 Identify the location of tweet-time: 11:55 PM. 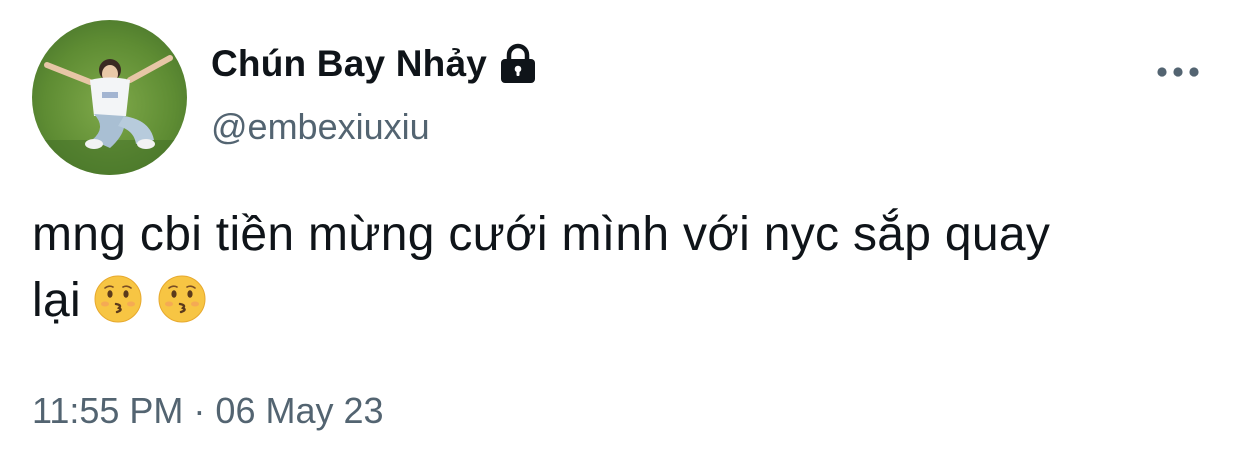
(108, 410).